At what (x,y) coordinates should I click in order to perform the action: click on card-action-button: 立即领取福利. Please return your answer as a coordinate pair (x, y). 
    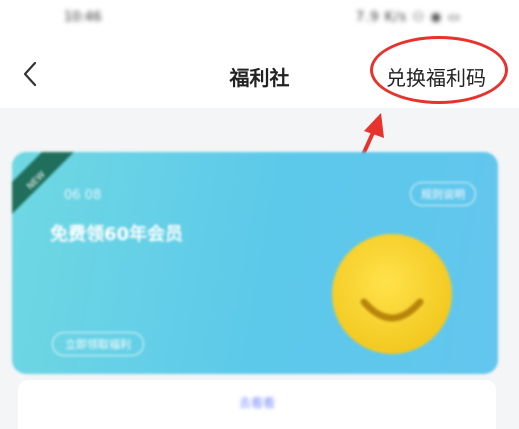
    Looking at the image, I should click on (98, 344).